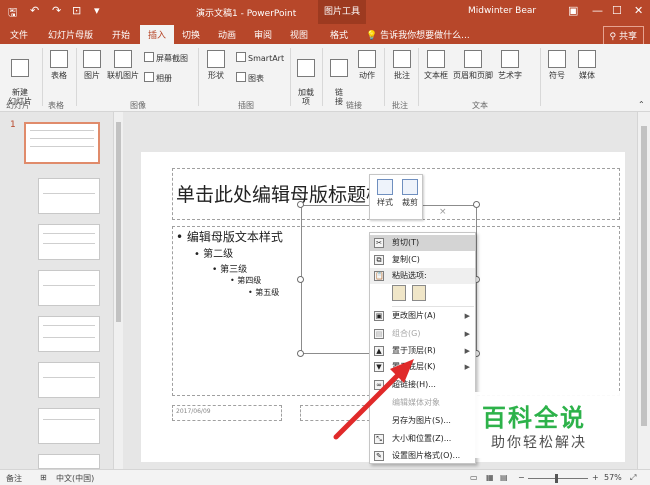 This screenshot has height=485, width=650. What do you see at coordinates (595, 477) in the screenshot?
I see `zoom-in-icon: +` at bounding box center [595, 477].